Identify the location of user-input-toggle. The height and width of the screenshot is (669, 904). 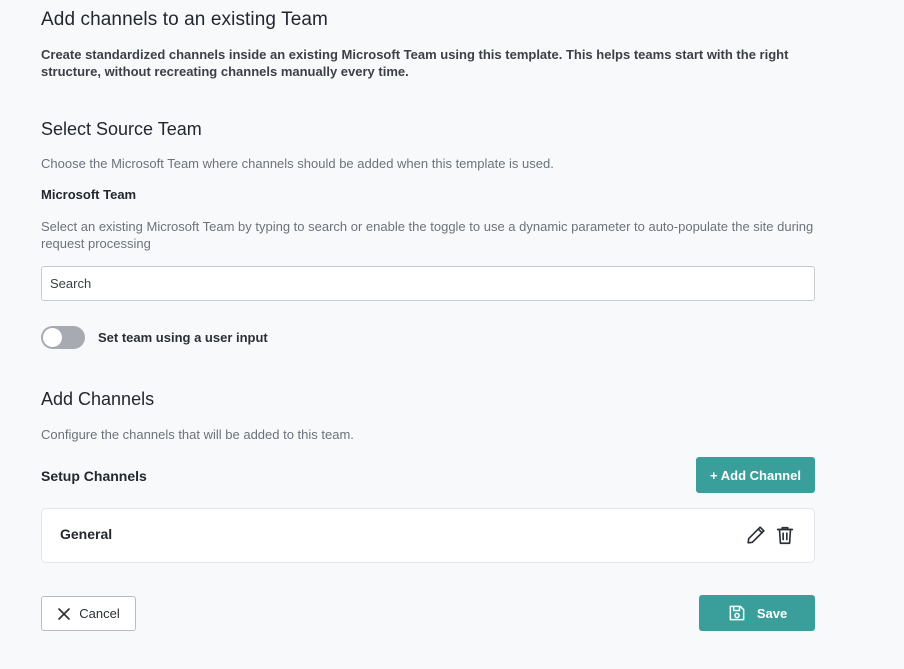
(63, 337).